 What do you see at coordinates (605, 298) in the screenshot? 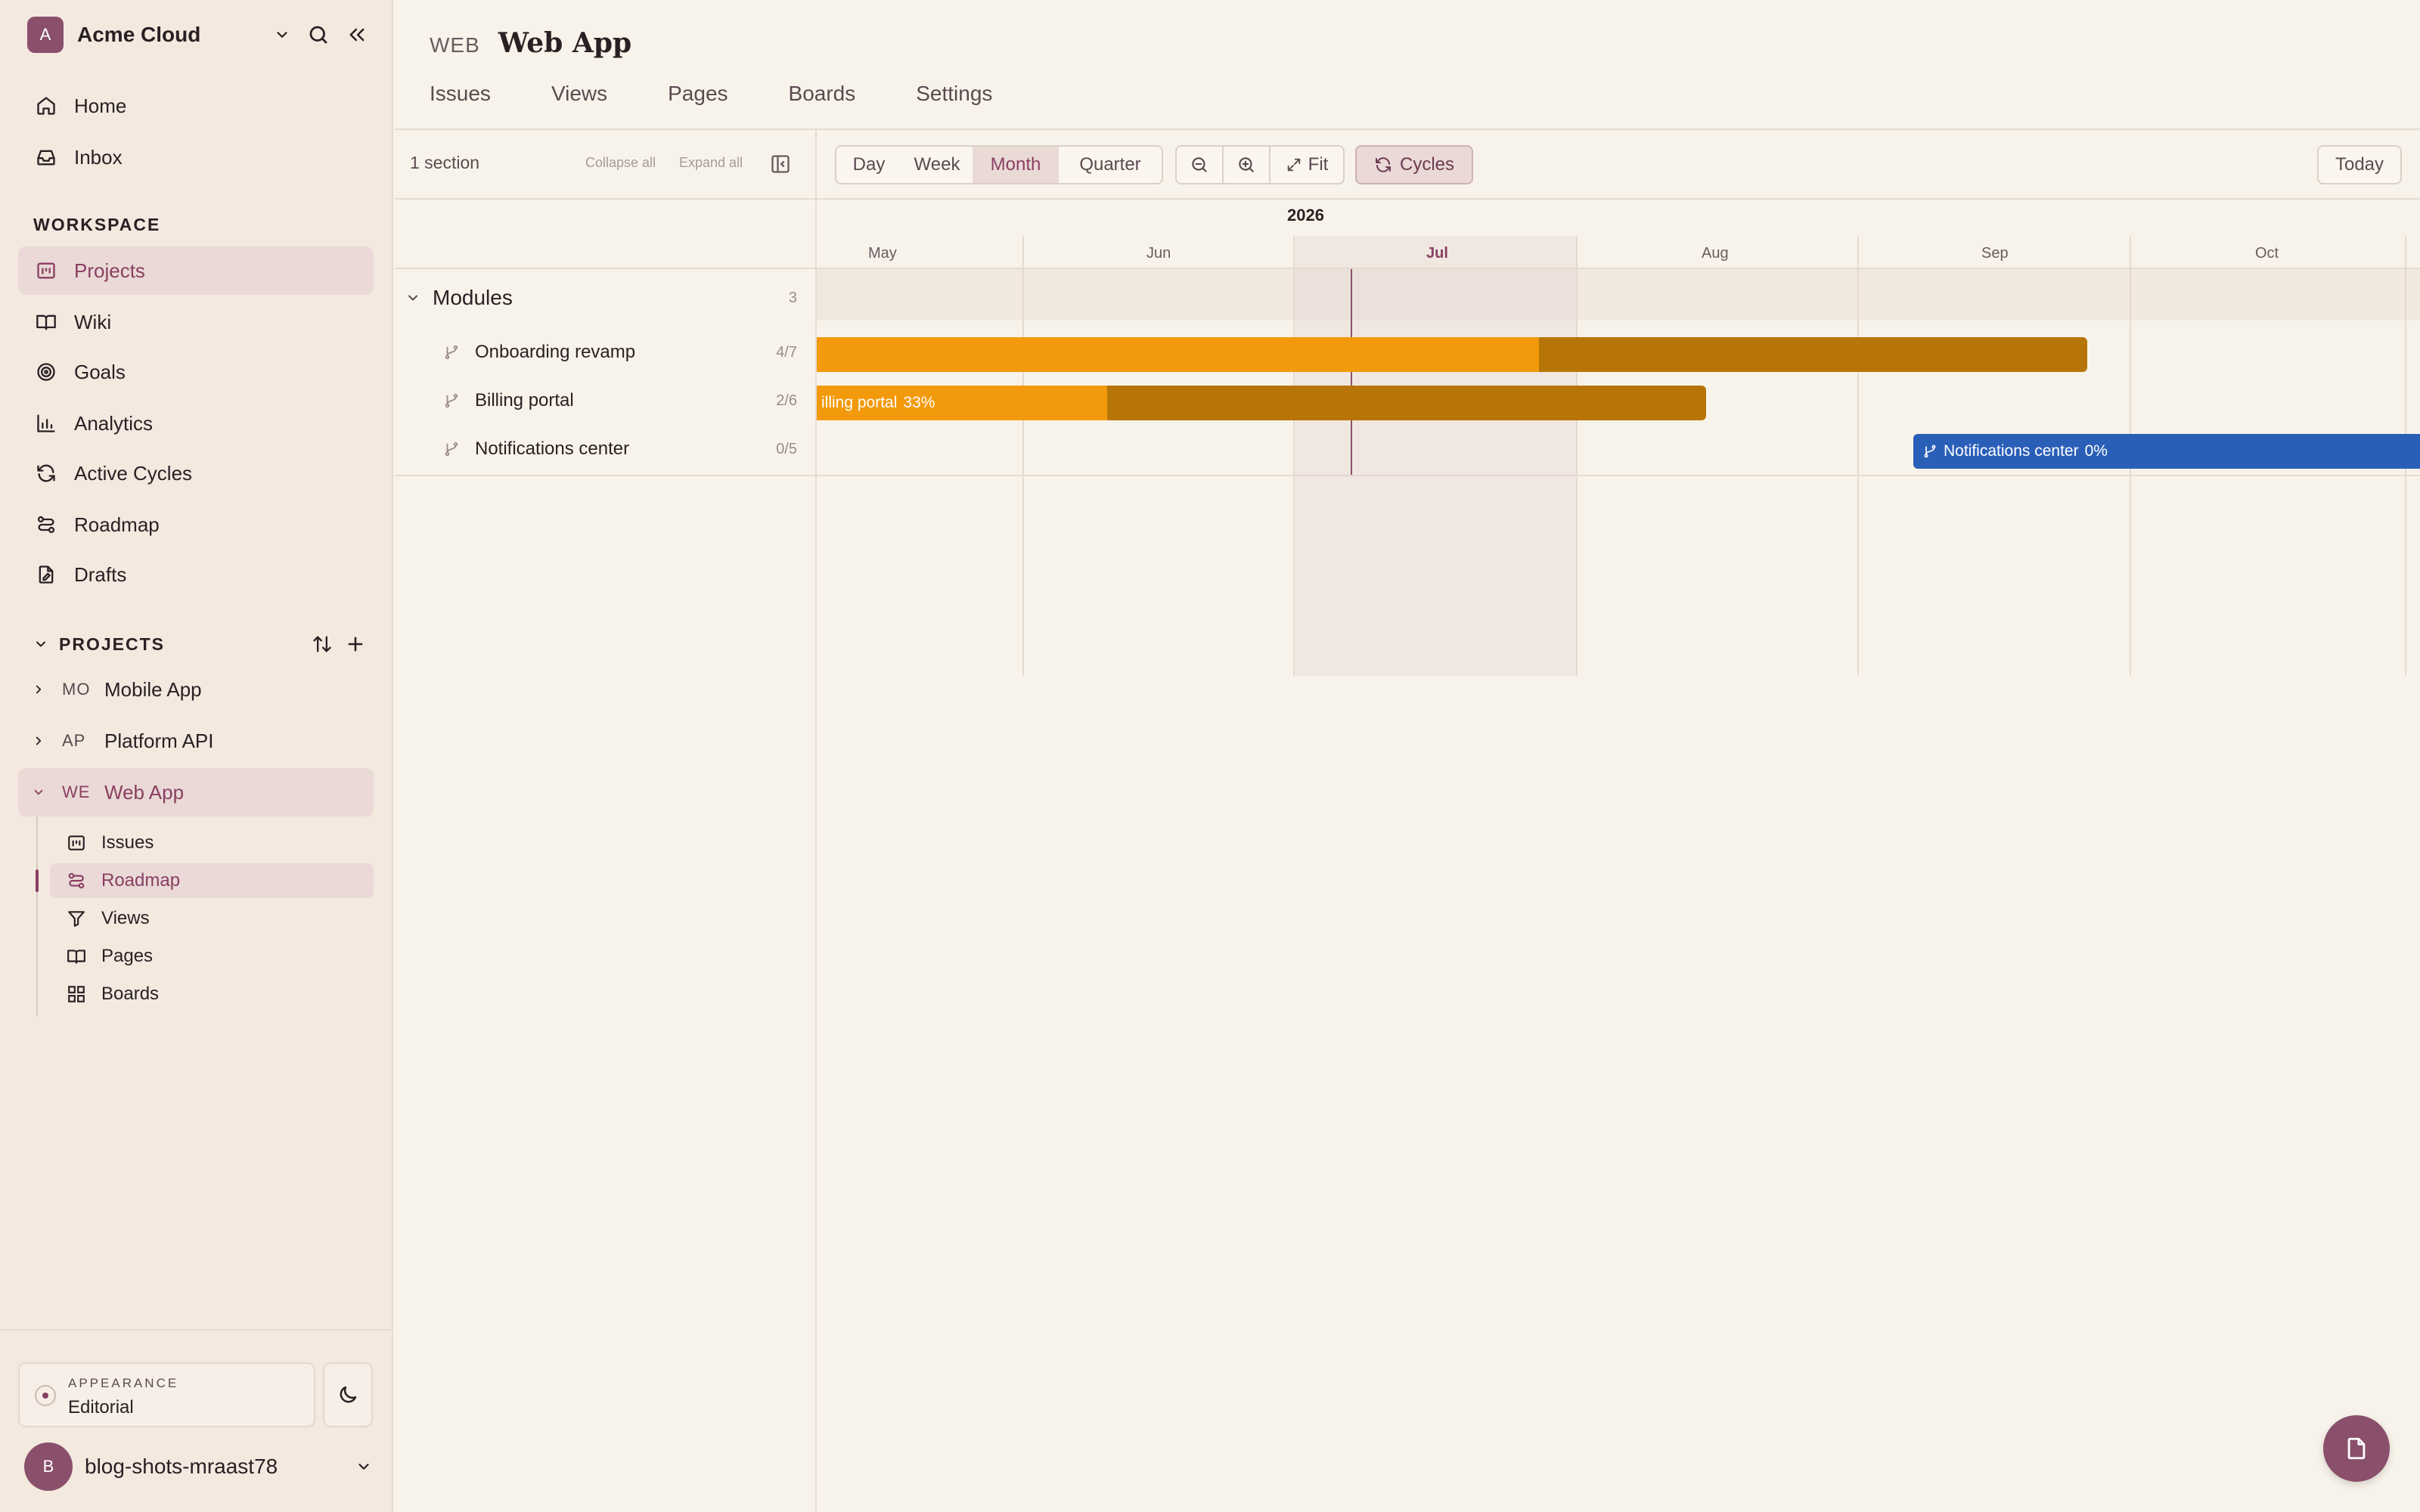
I see `group-modules: Modules 3` at bounding box center [605, 298].